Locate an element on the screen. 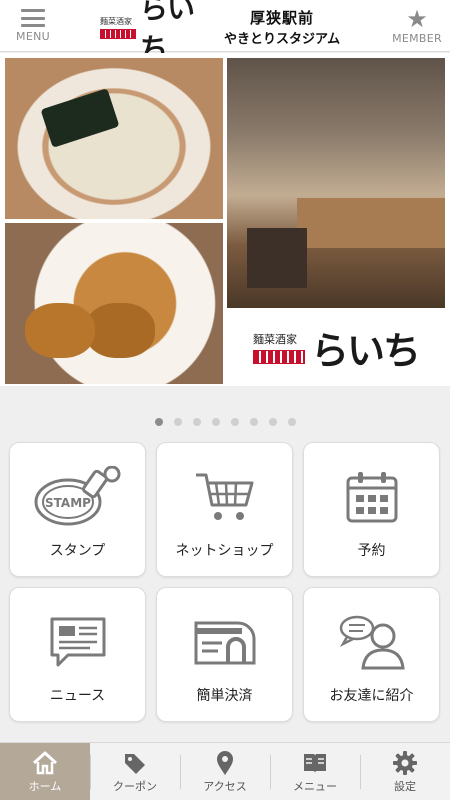 Image resolution: width=450 pixels, height=800 pixels. tab-coupon: クーポン is located at coordinates (135, 771).